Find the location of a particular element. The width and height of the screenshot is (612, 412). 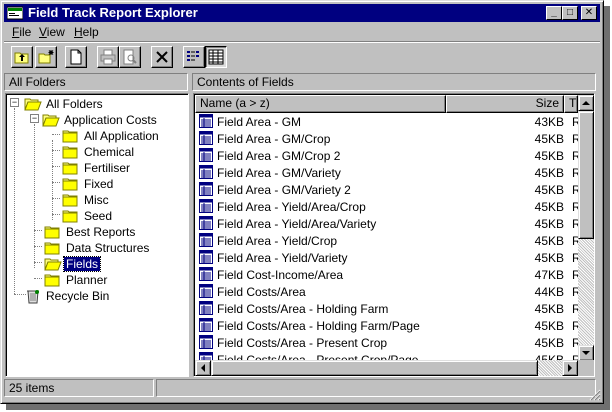

list-view-icon is located at coordinates (193, 56).